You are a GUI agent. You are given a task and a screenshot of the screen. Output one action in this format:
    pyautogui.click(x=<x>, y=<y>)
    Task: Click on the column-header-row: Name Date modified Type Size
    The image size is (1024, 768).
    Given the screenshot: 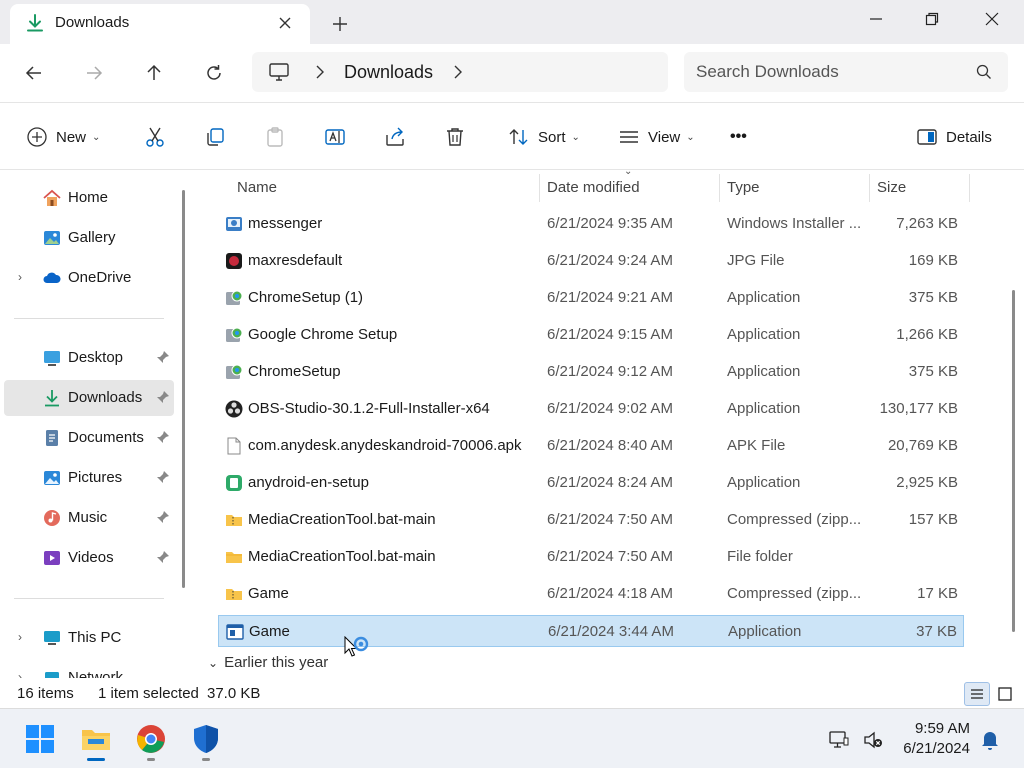 What is the action you would take?
    pyautogui.click(x=610, y=187)
    